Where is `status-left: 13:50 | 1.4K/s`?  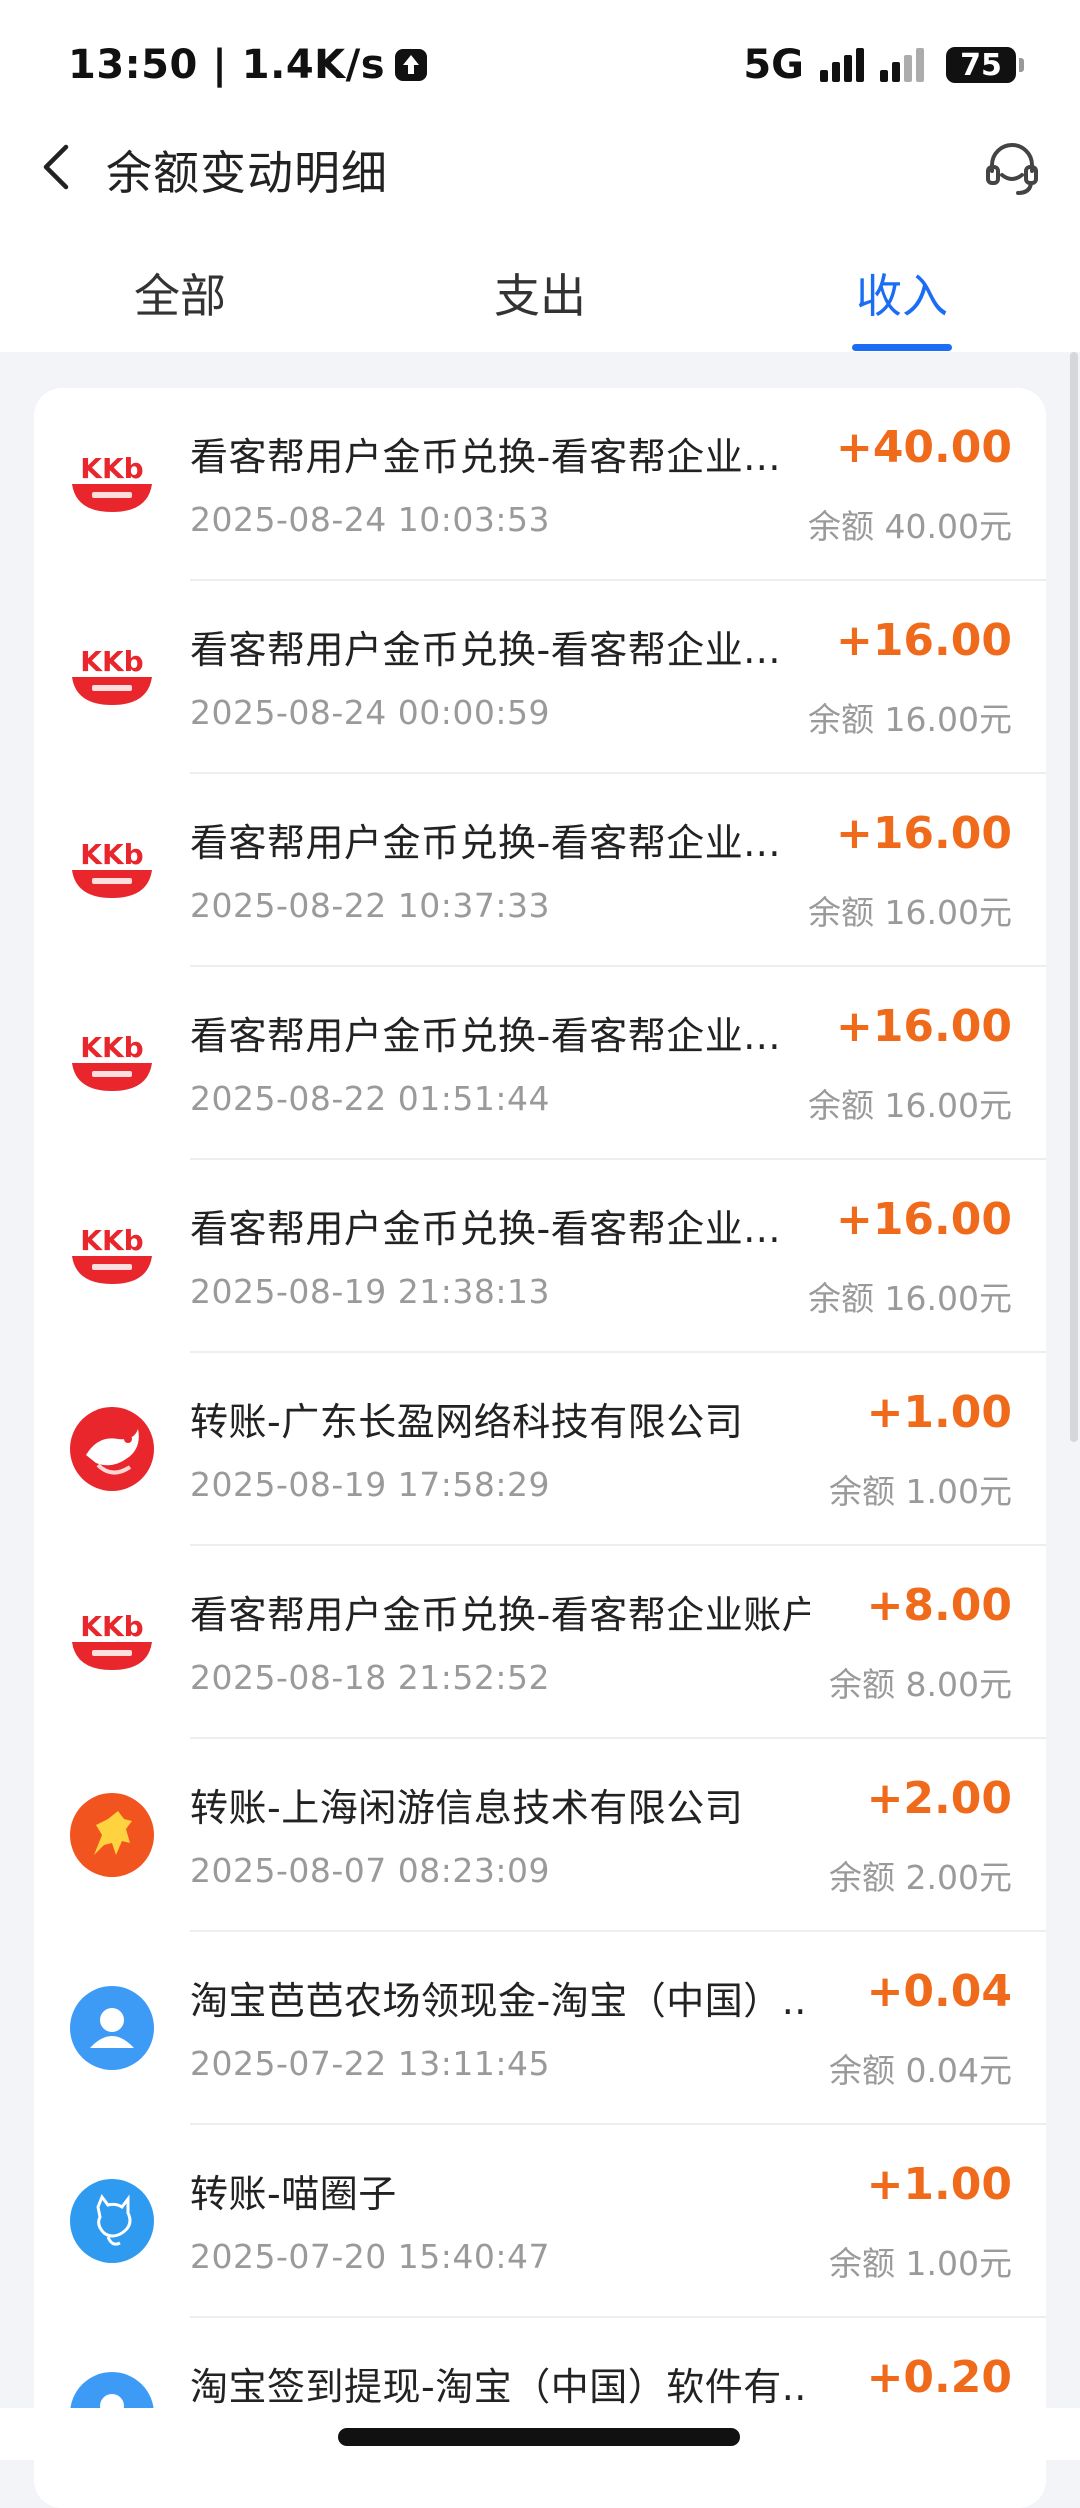 status-left: 13:50 | 1.4K/s is located at coordinates (248, 65).